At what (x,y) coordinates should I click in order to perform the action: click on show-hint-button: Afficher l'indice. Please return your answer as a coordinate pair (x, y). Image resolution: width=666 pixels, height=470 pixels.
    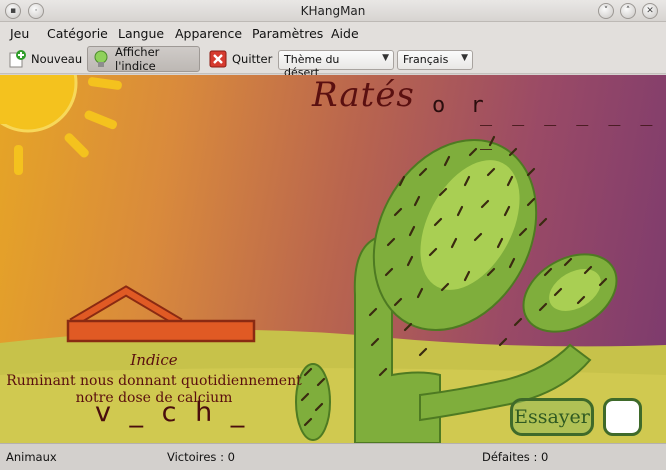
    Looking at the image, I should click on (143, 59).